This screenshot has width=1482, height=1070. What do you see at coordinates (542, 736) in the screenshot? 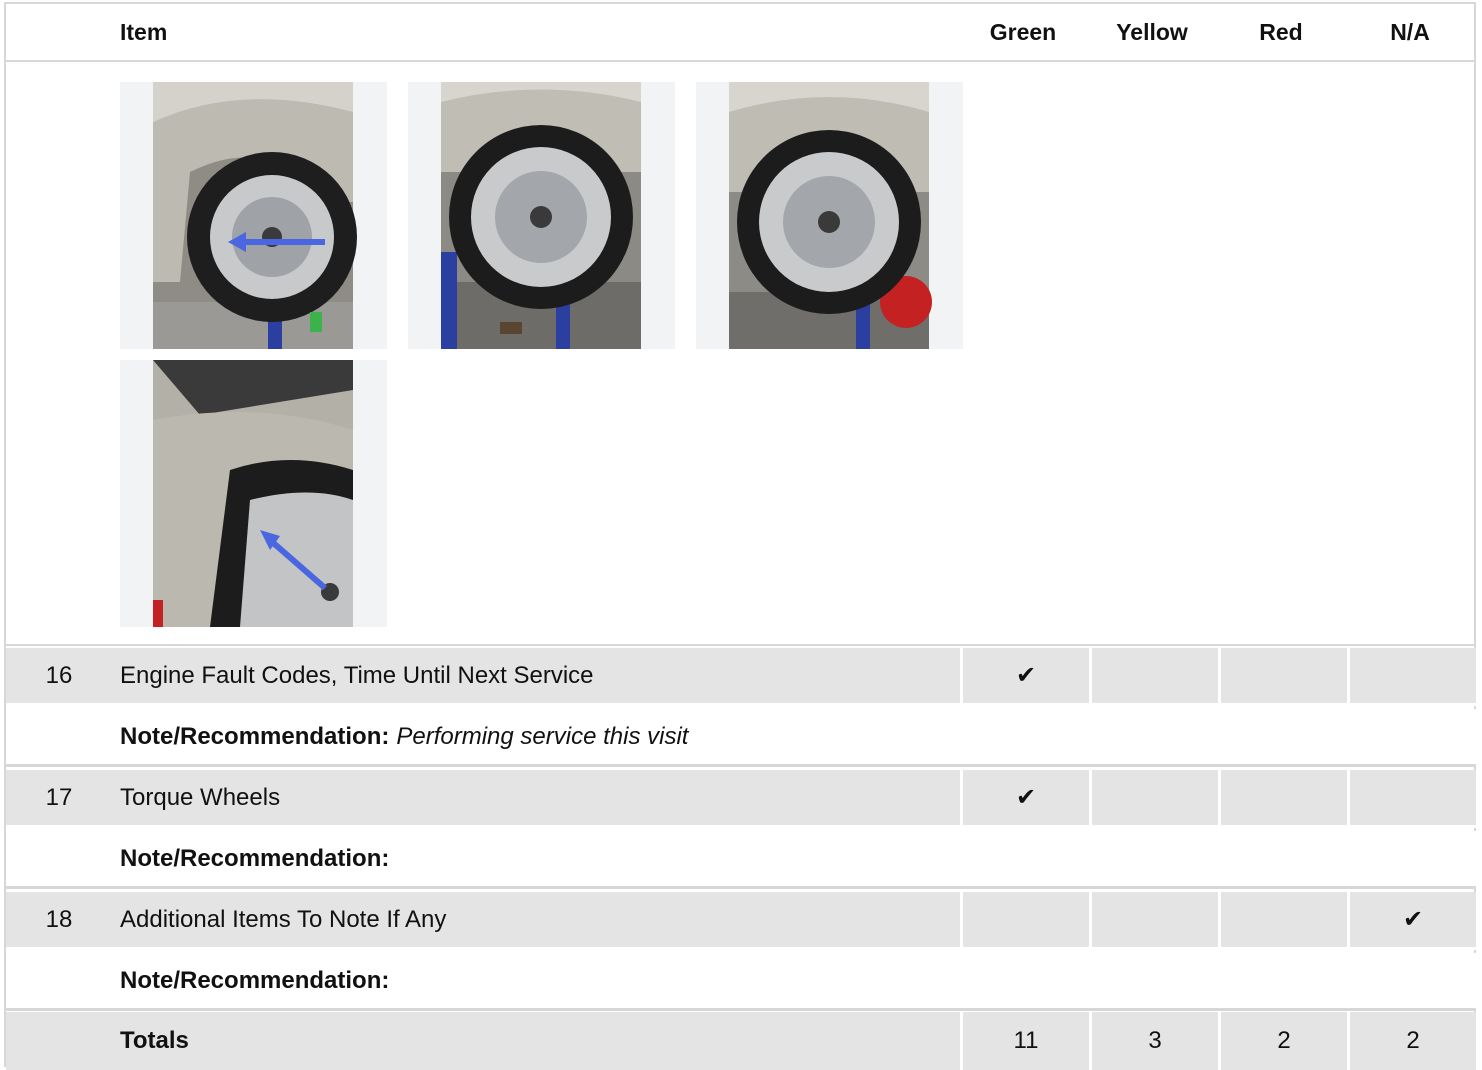
I see `note-text: Performing service this visit` at bounding box center [542, 736].